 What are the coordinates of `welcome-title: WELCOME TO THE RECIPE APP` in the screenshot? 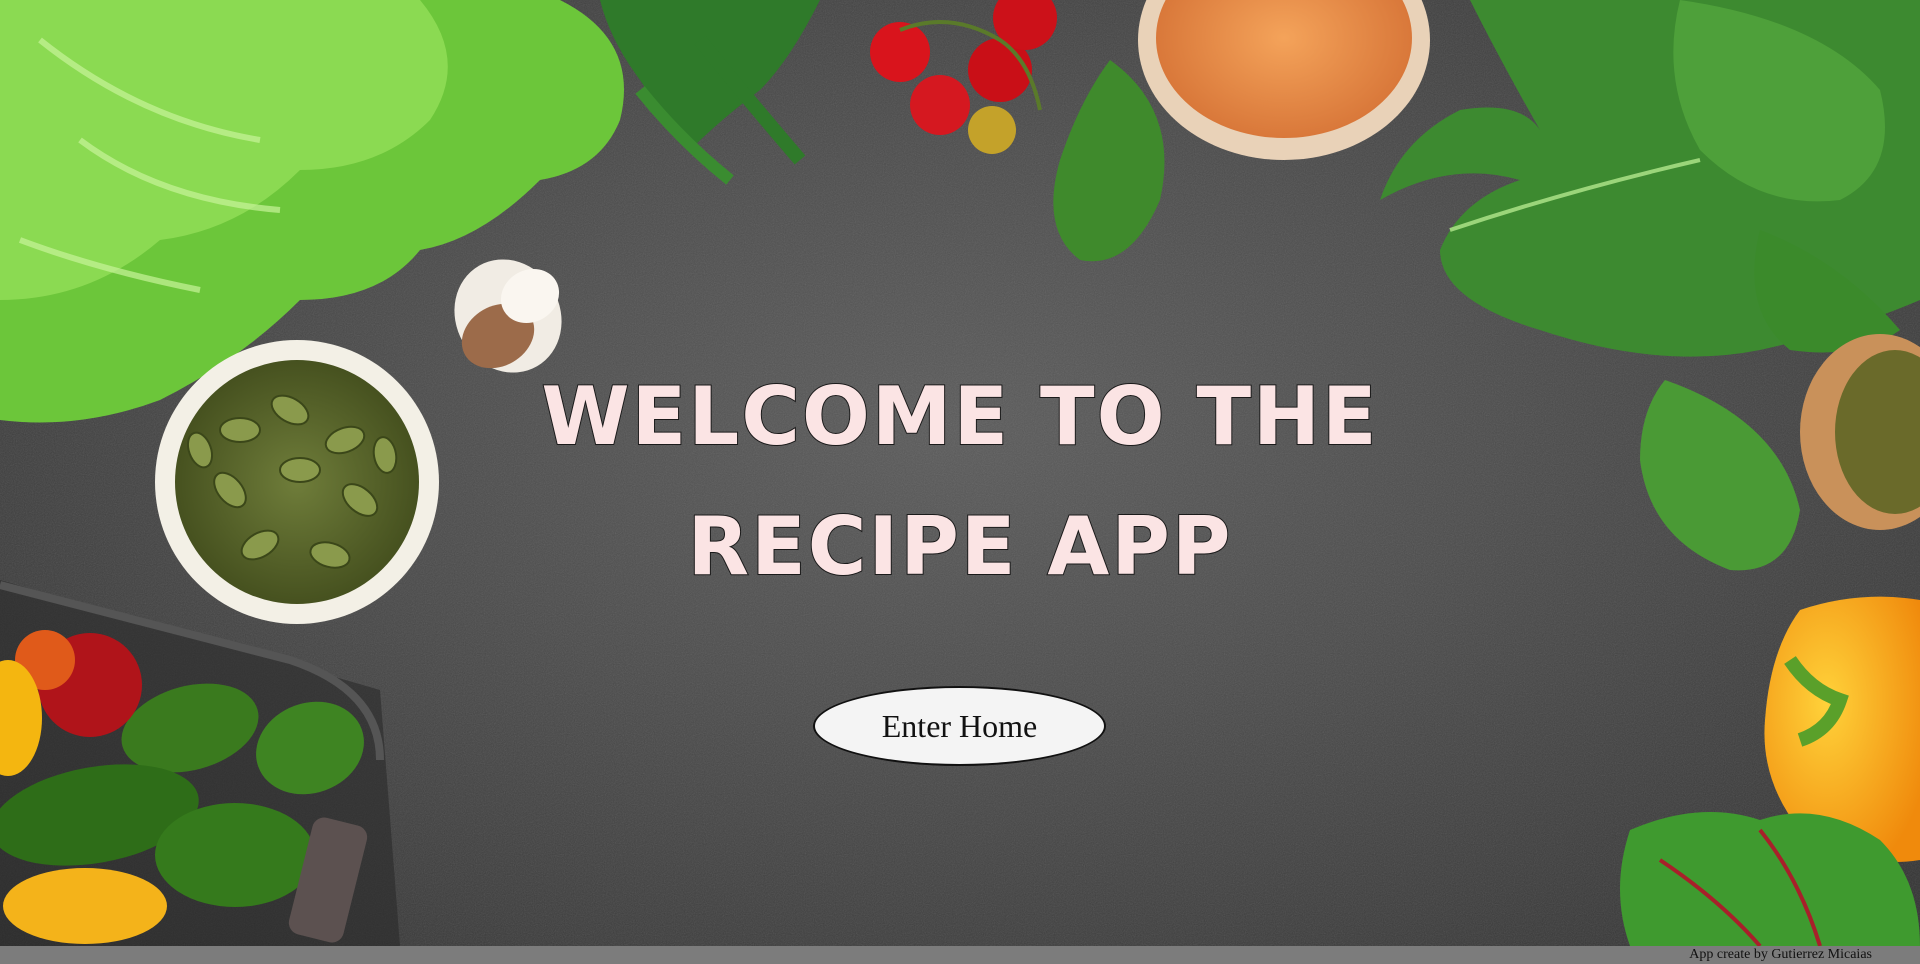 It's located at (960, 482).